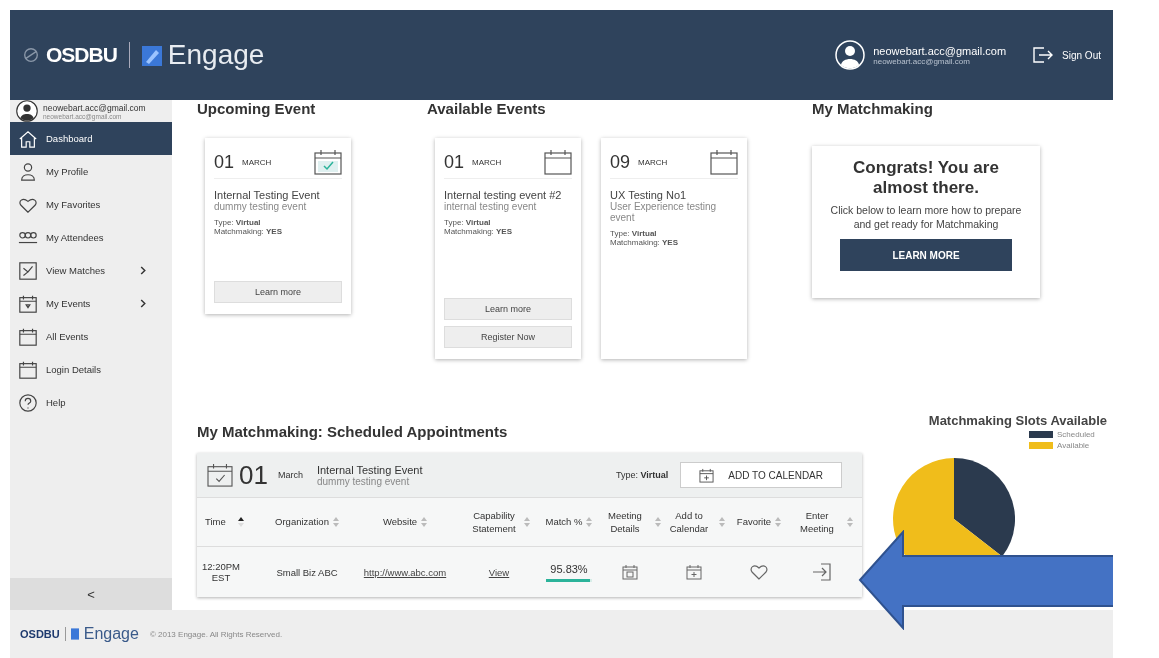  Describe the element at coordinates (91, 270) in the screenshot. I see `sidebar-item: View Matches` at that location.